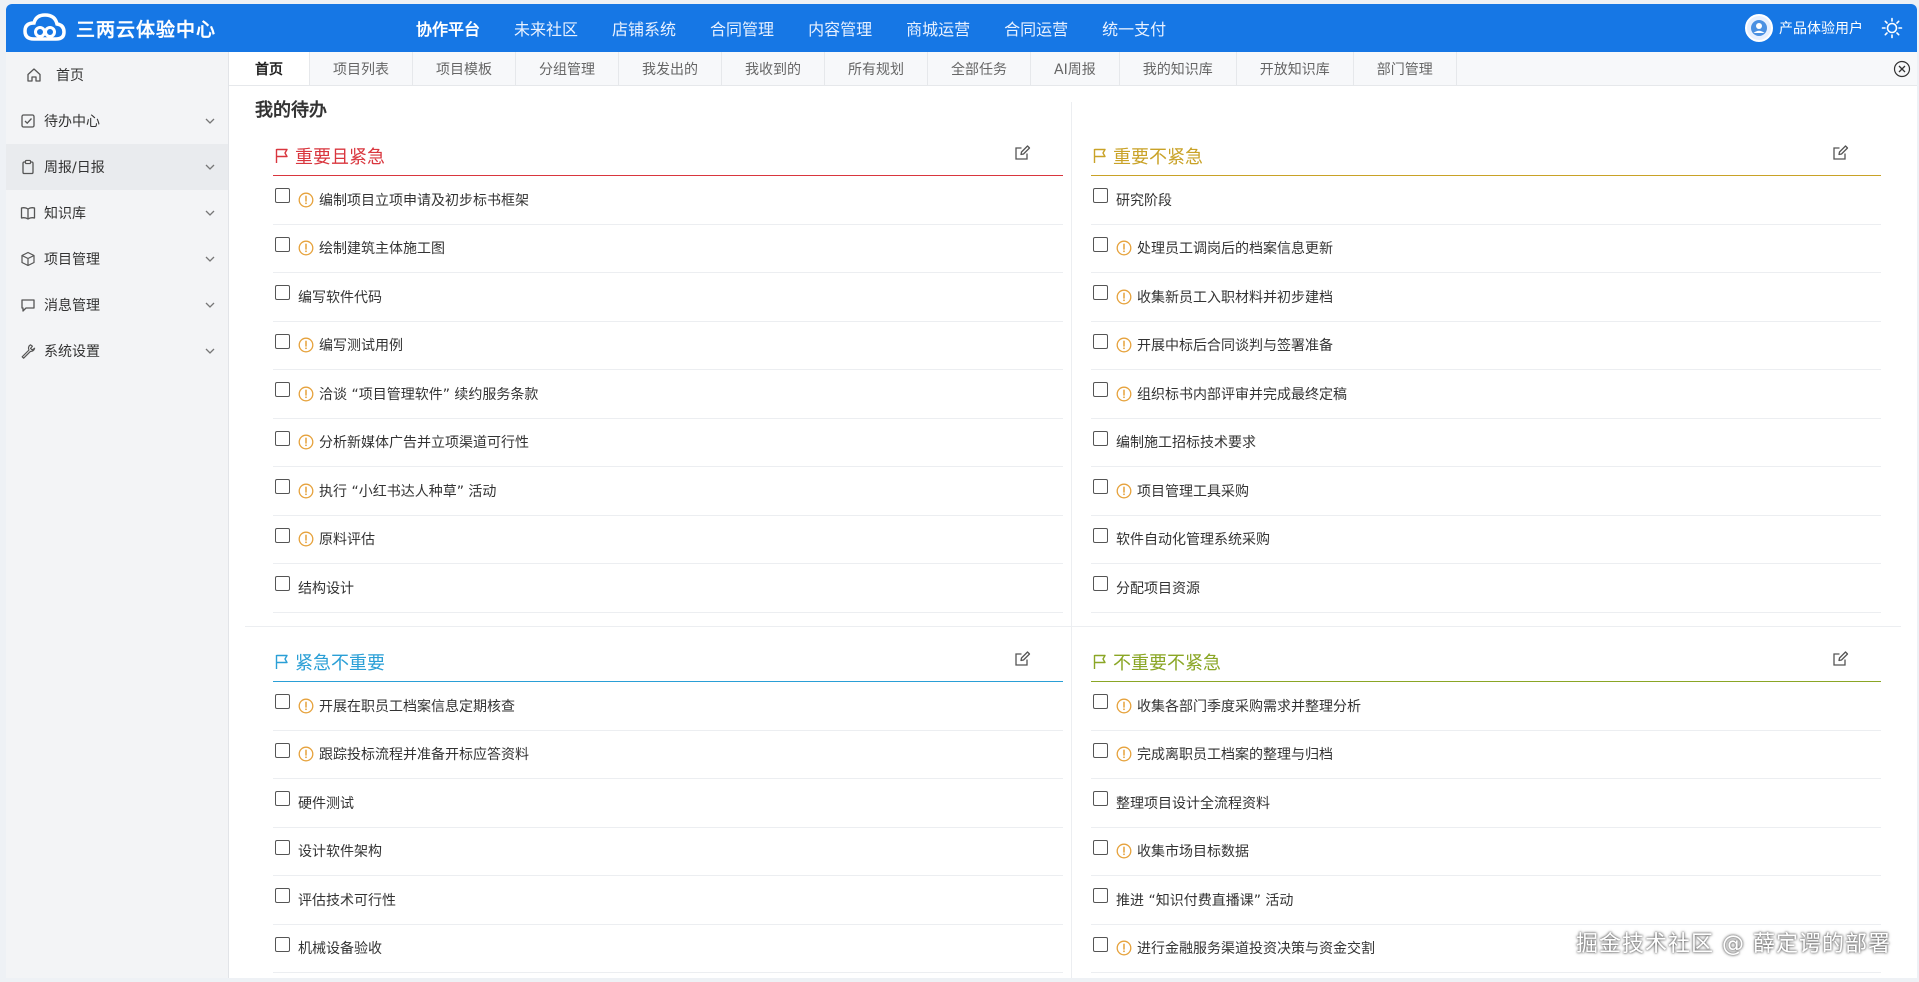 This screenshot has width=1919, height=982. I want to click on topnav-item-contract: 合同管理, so click(742, 28).